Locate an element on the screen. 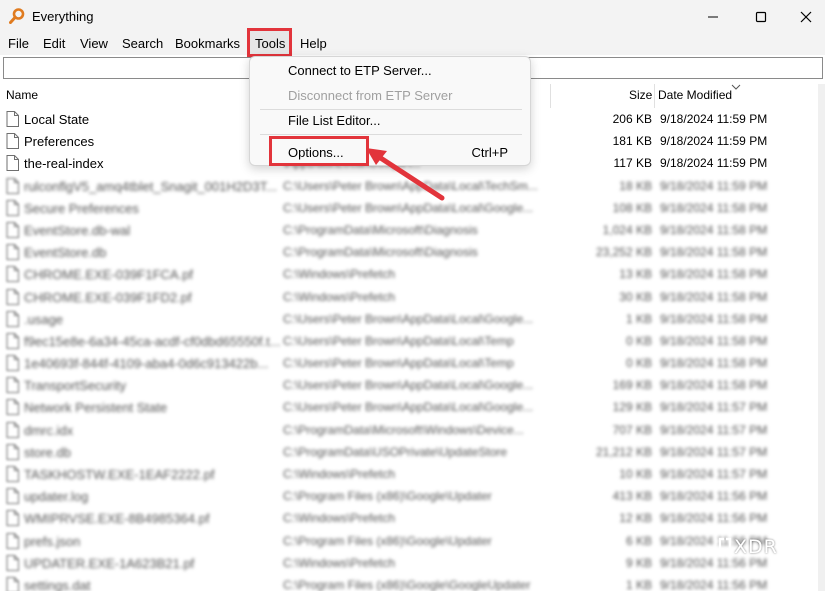  maximize-button is located at coordinates (761, 16).